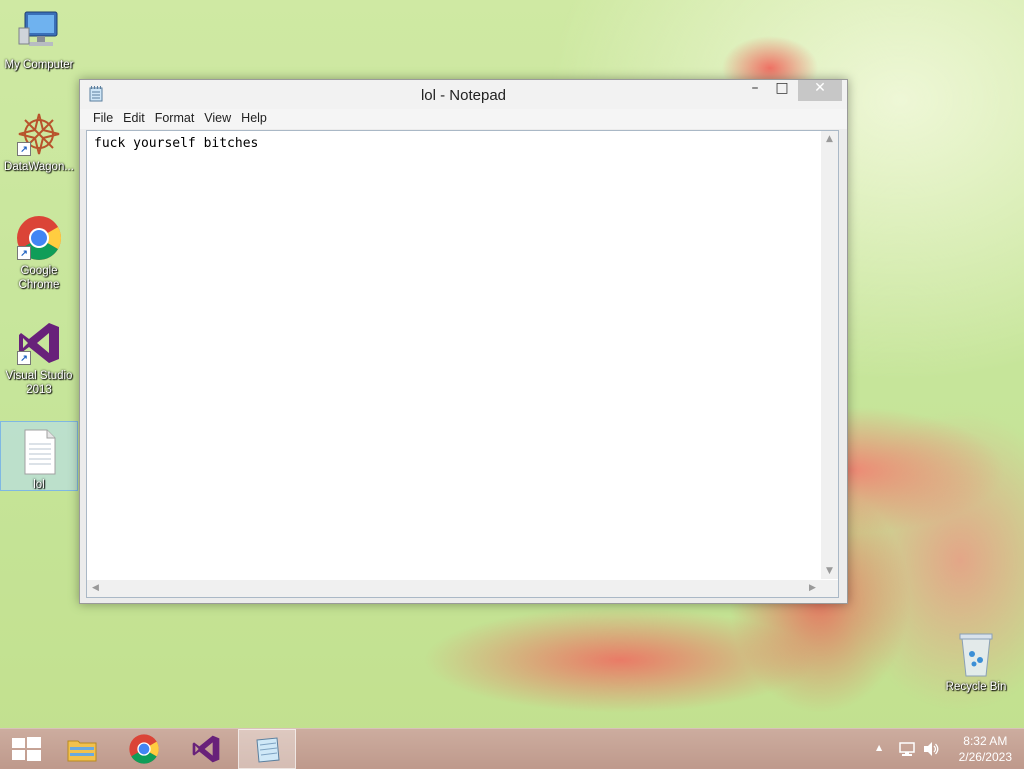 This screenshot has width=1024, height=769. I want to click on desktop-icon-recycle-bin: Recycle Bin, so click(976, 662).